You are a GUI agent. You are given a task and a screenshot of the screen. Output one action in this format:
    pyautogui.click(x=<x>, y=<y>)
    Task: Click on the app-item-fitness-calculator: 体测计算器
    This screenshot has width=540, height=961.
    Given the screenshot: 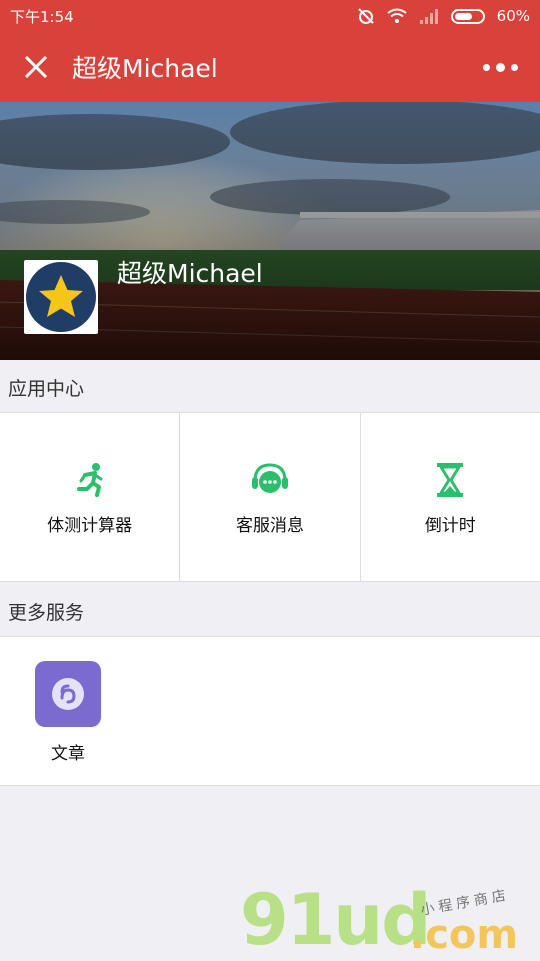 What is the action you would take?
    pyautogui.click(x=90, y=497)
    